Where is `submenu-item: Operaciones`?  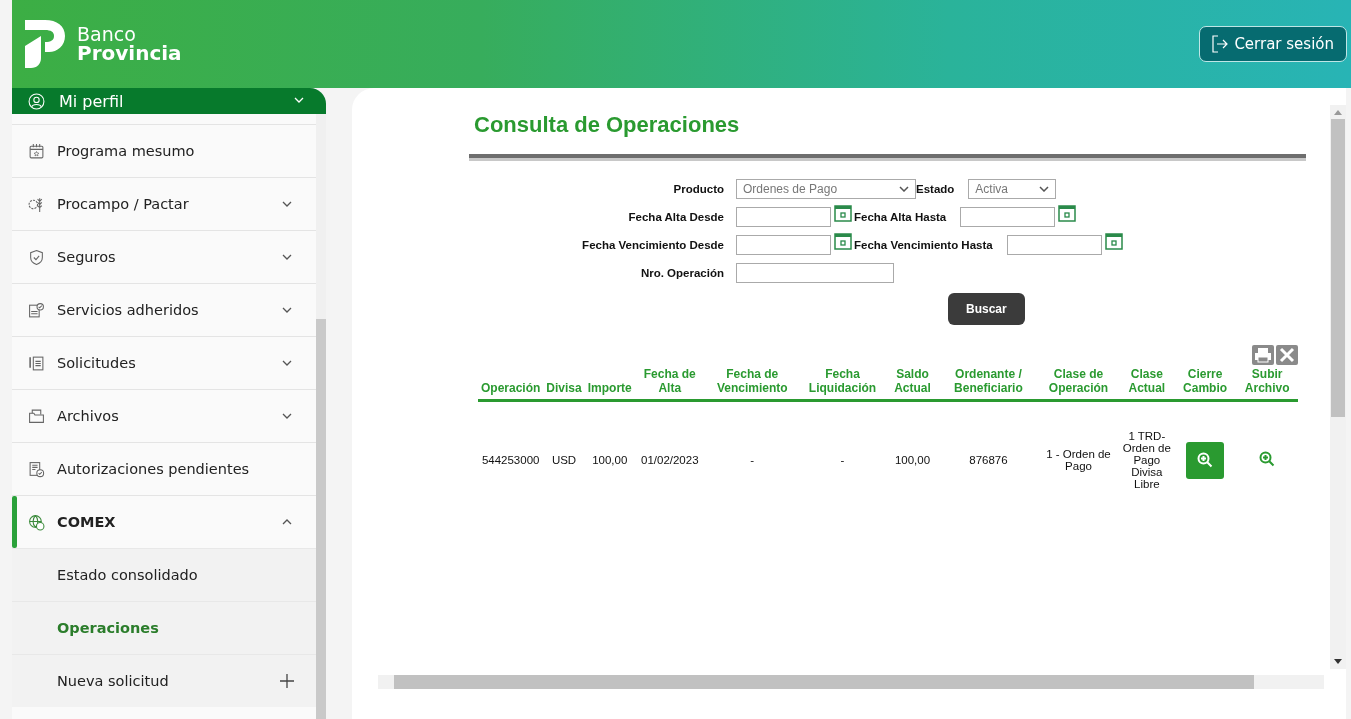
submenu-item: Operaciones is located at coordinates (164, 627).